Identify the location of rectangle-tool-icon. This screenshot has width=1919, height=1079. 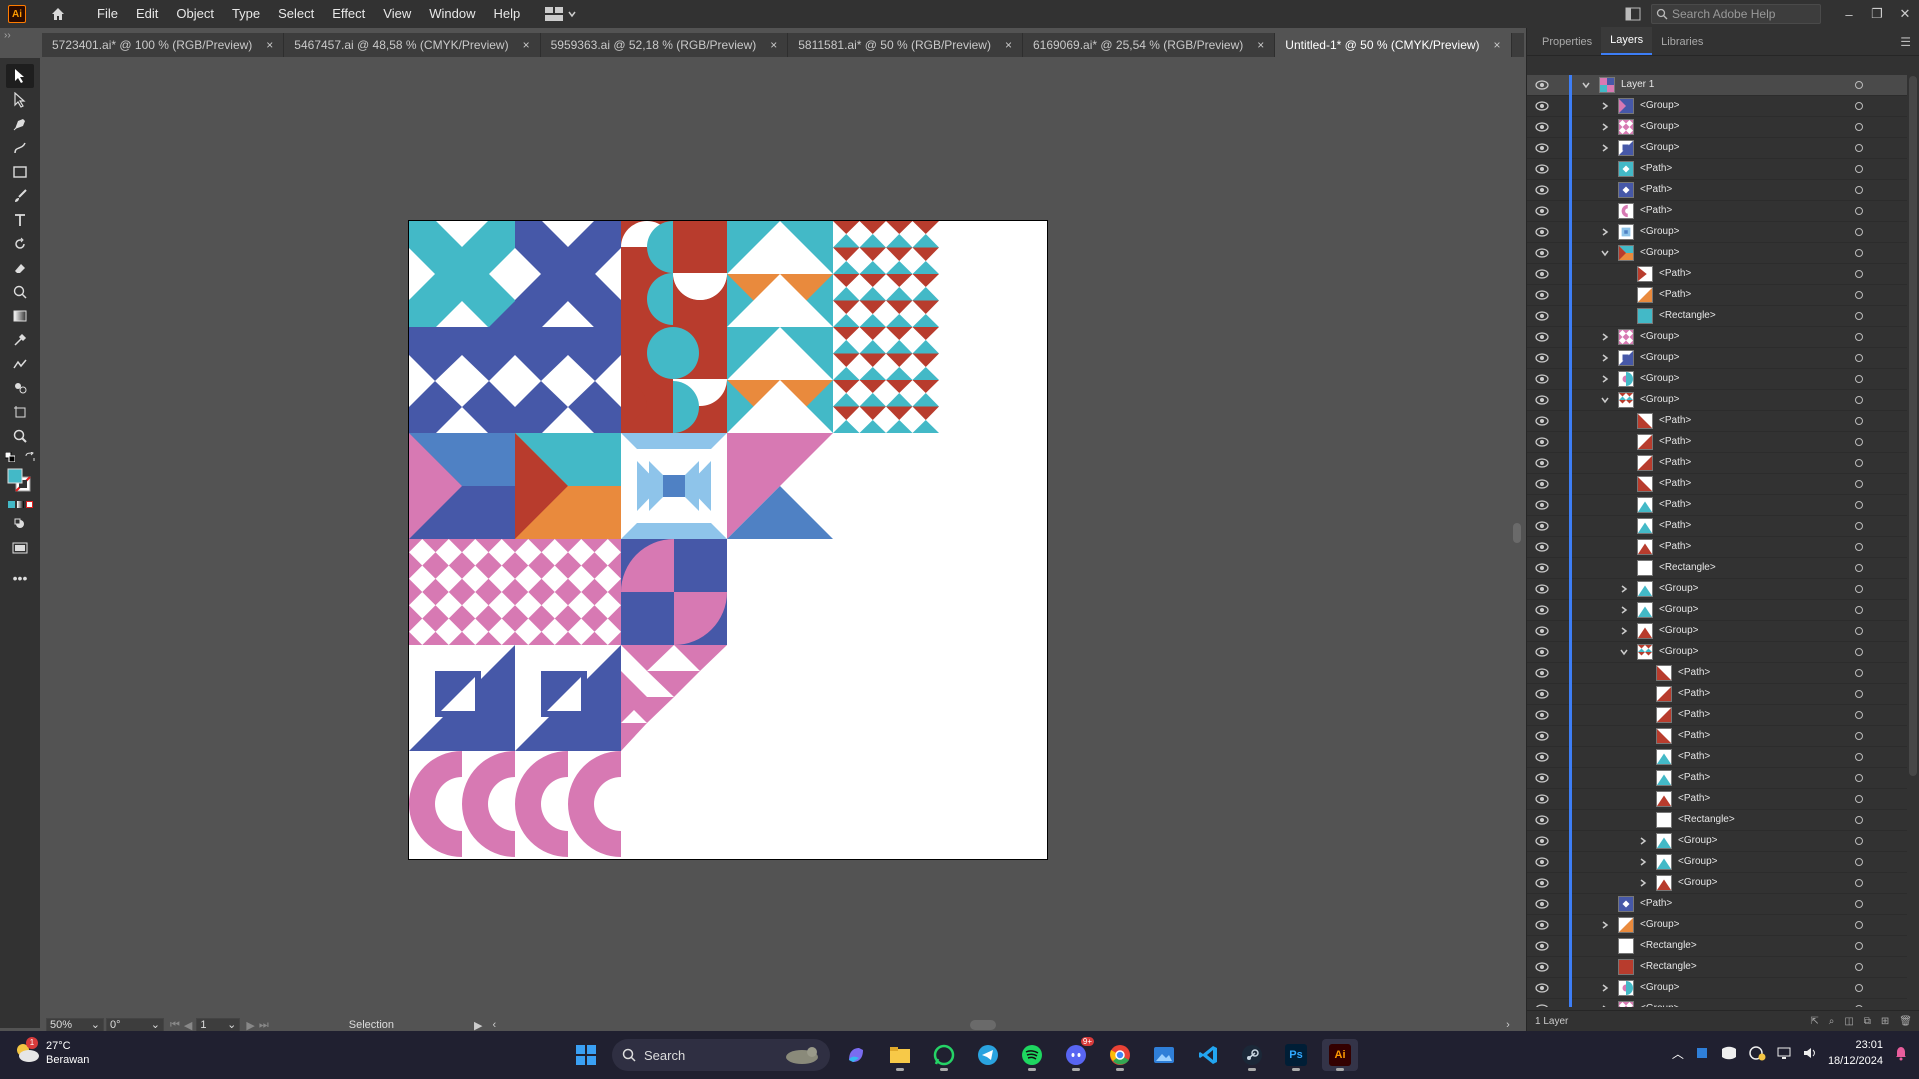
(20, 172).